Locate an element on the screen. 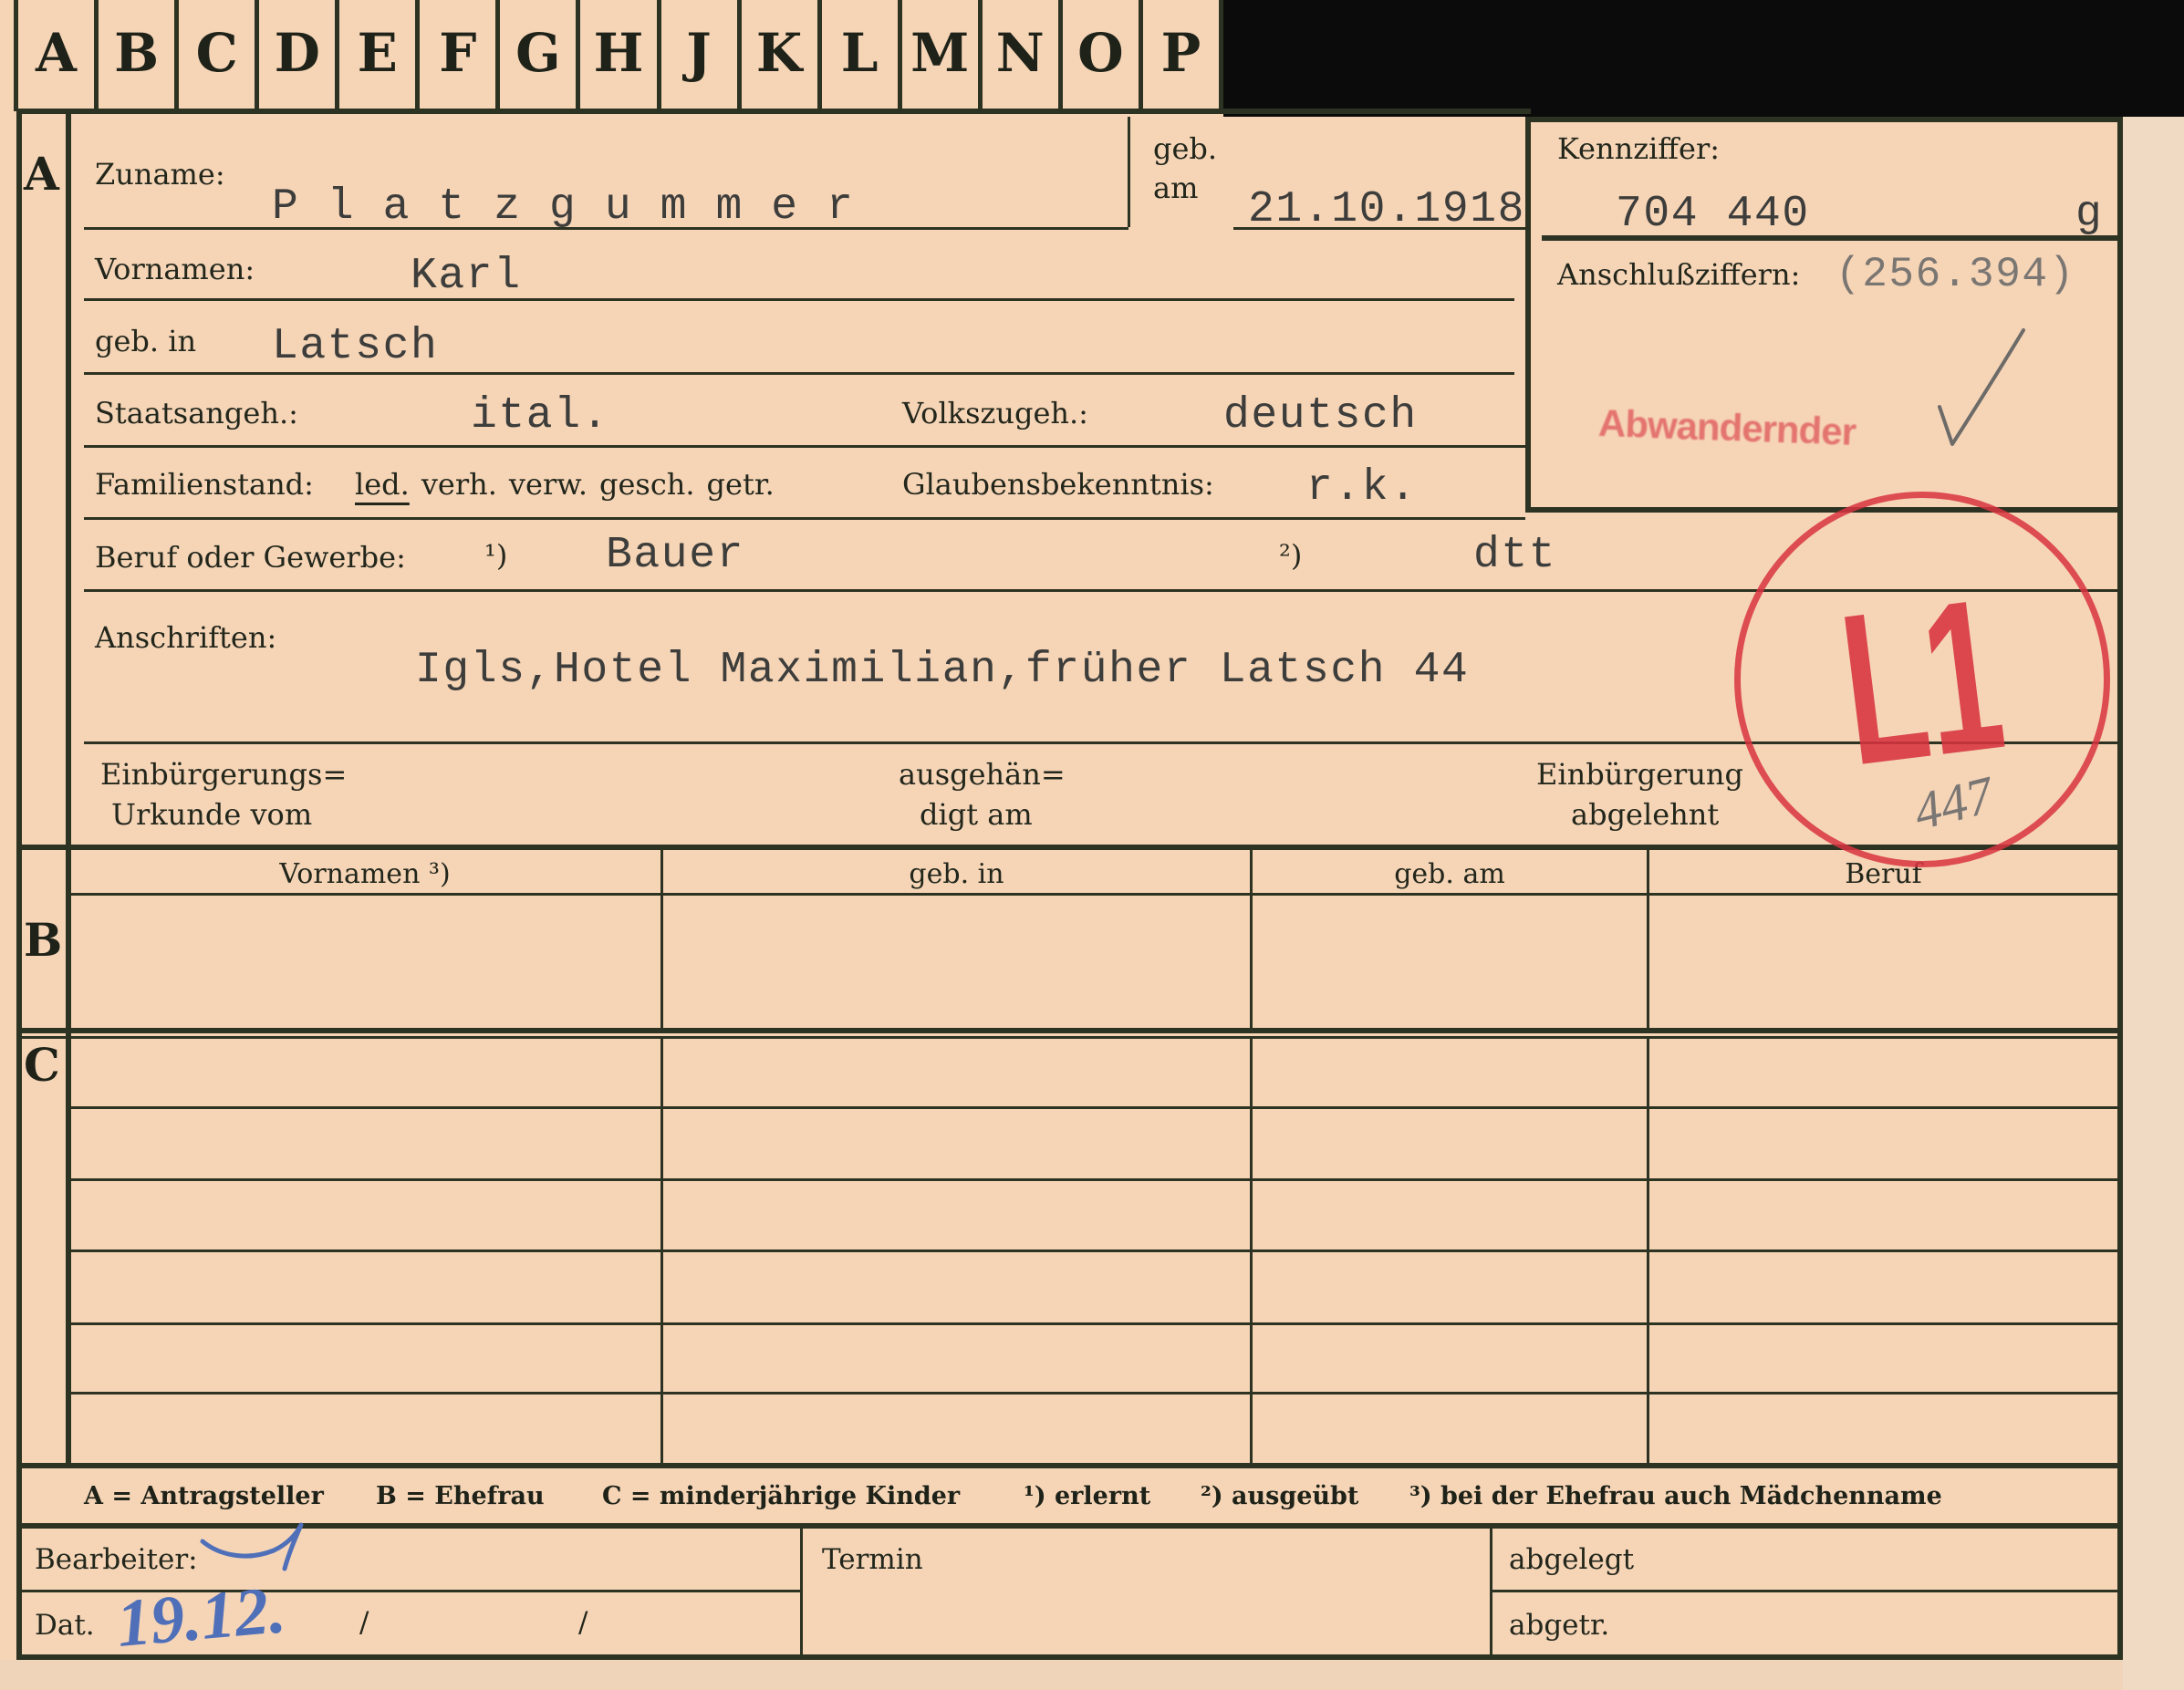  occupation-learned-value: Bauer is located at coordinates (675, 555).